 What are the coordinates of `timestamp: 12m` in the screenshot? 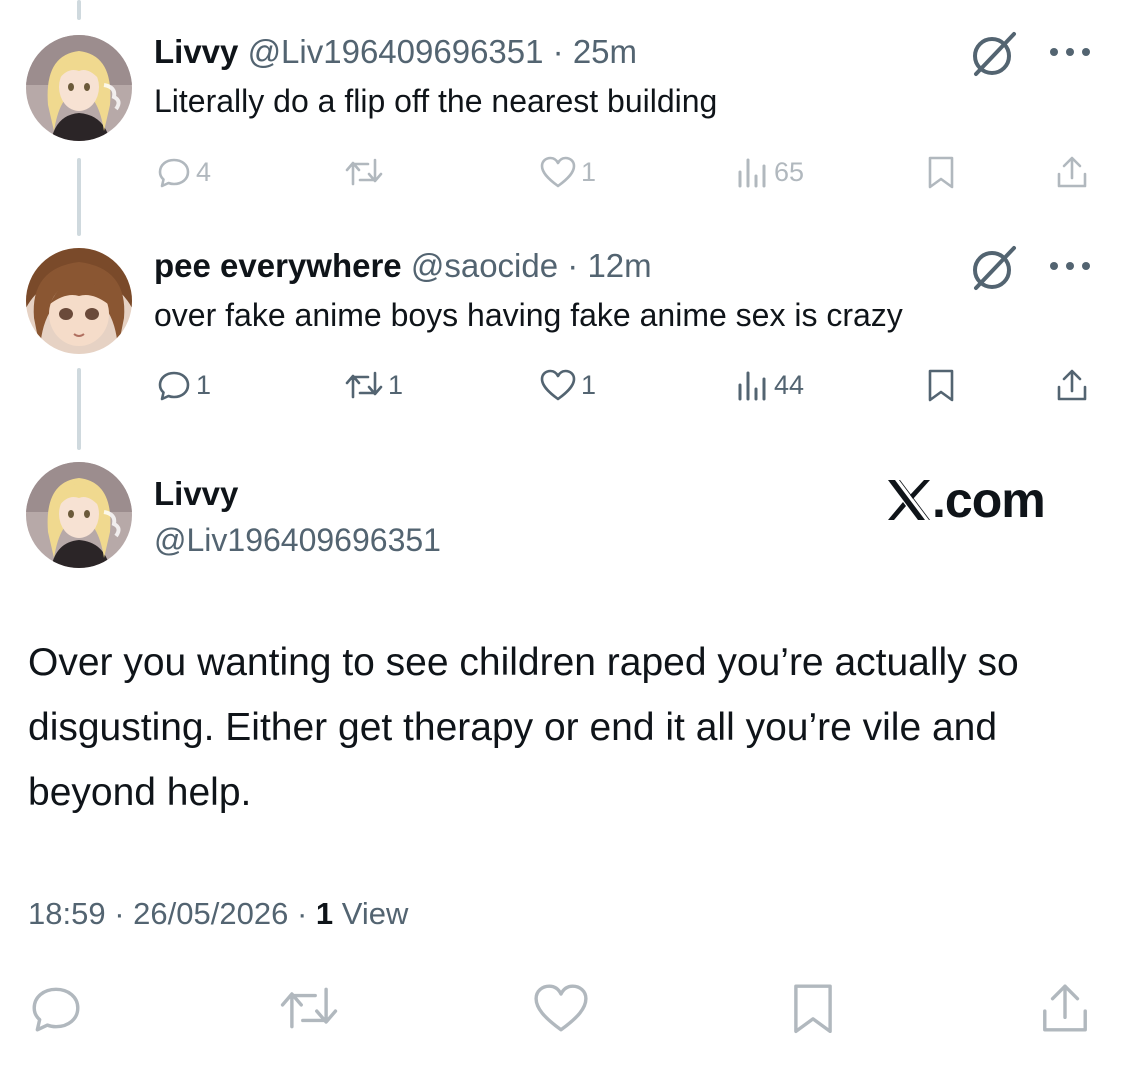 It's located at (619, 265).